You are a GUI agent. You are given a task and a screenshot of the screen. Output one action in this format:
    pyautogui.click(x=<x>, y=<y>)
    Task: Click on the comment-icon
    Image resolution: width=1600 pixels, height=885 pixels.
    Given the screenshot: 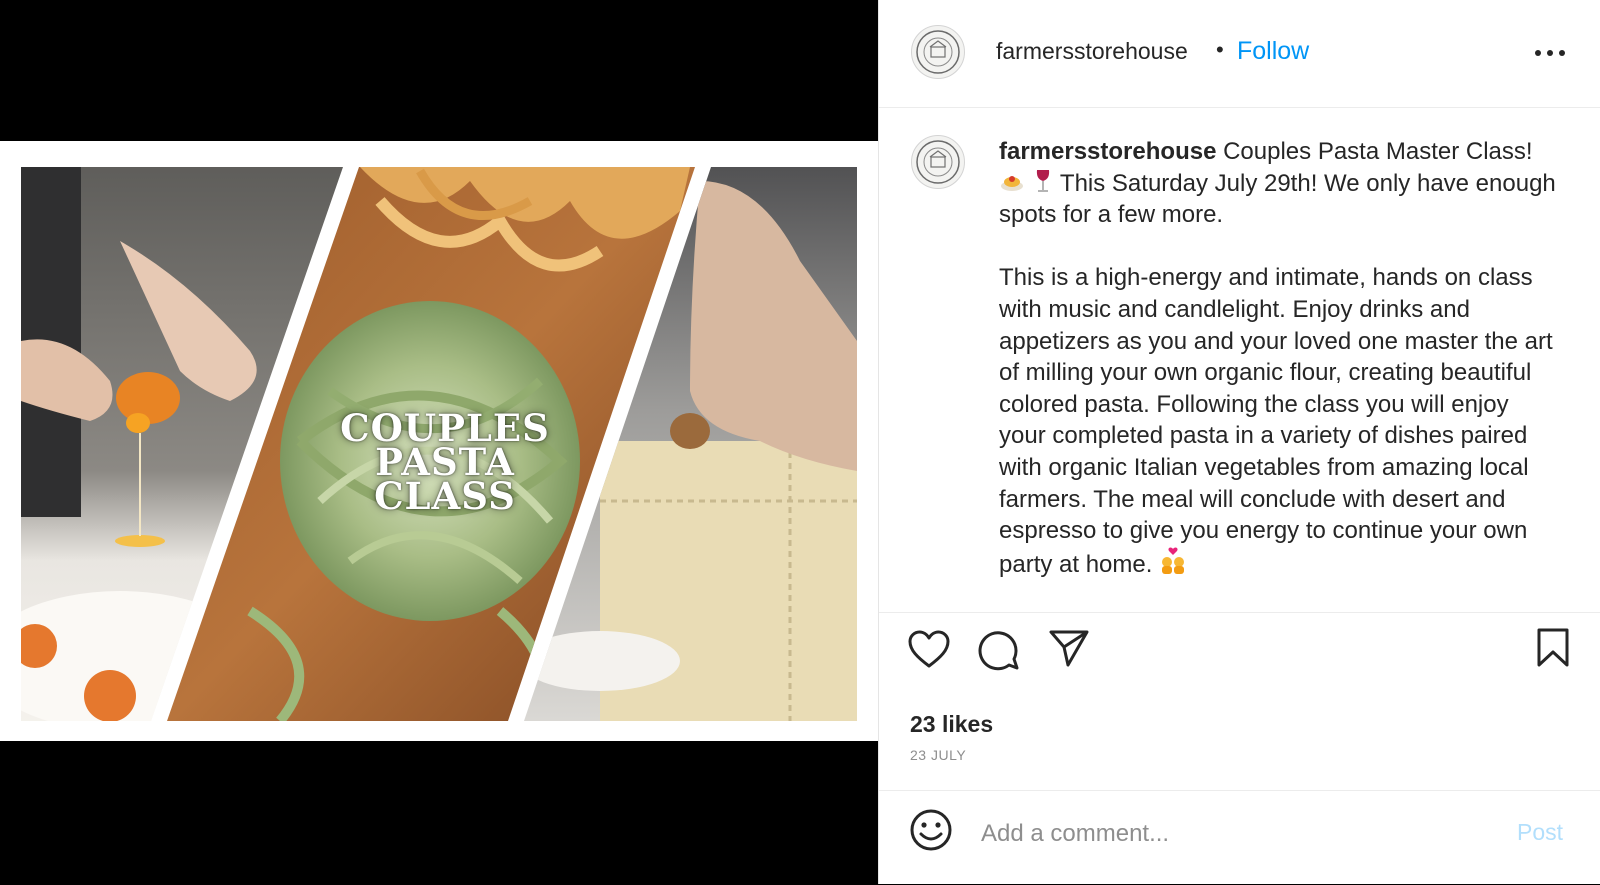 What is the action you would take?
    pyautogui.click(x=999, y=650)
    